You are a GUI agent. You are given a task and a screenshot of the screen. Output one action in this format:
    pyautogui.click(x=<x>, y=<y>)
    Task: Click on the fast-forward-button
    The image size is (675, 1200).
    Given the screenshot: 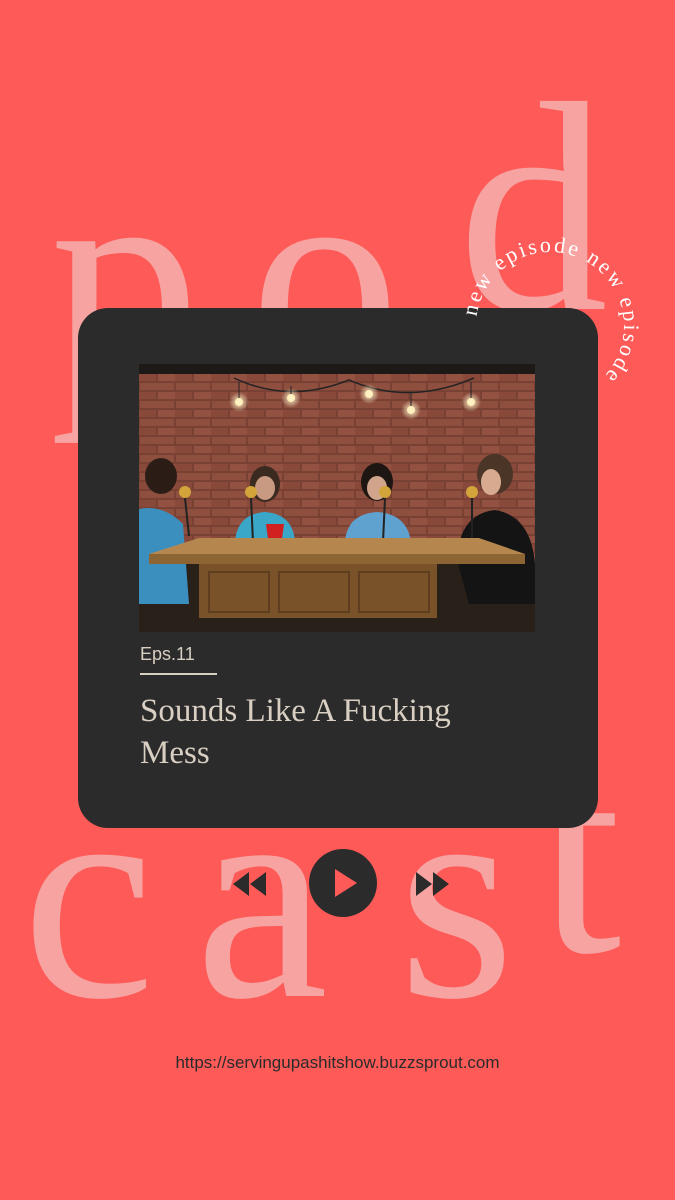 What is the action you would take?
    pyautogui.click(x=432, y=884)
    